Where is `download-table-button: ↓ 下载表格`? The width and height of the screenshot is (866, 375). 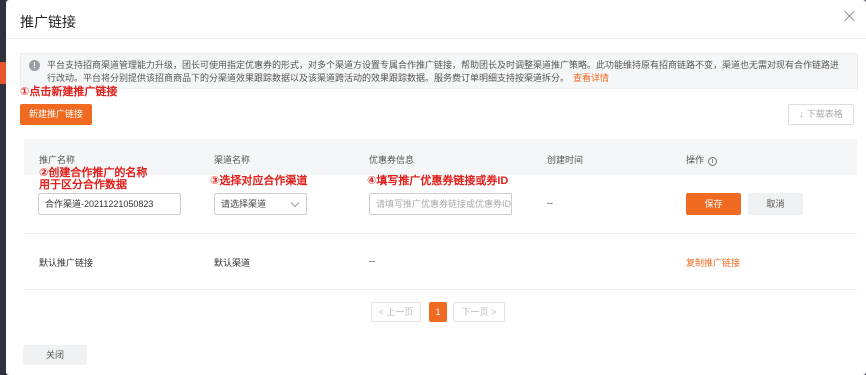
download-table-button: ↓ 下载表格 is located at coordinates (821, 114).